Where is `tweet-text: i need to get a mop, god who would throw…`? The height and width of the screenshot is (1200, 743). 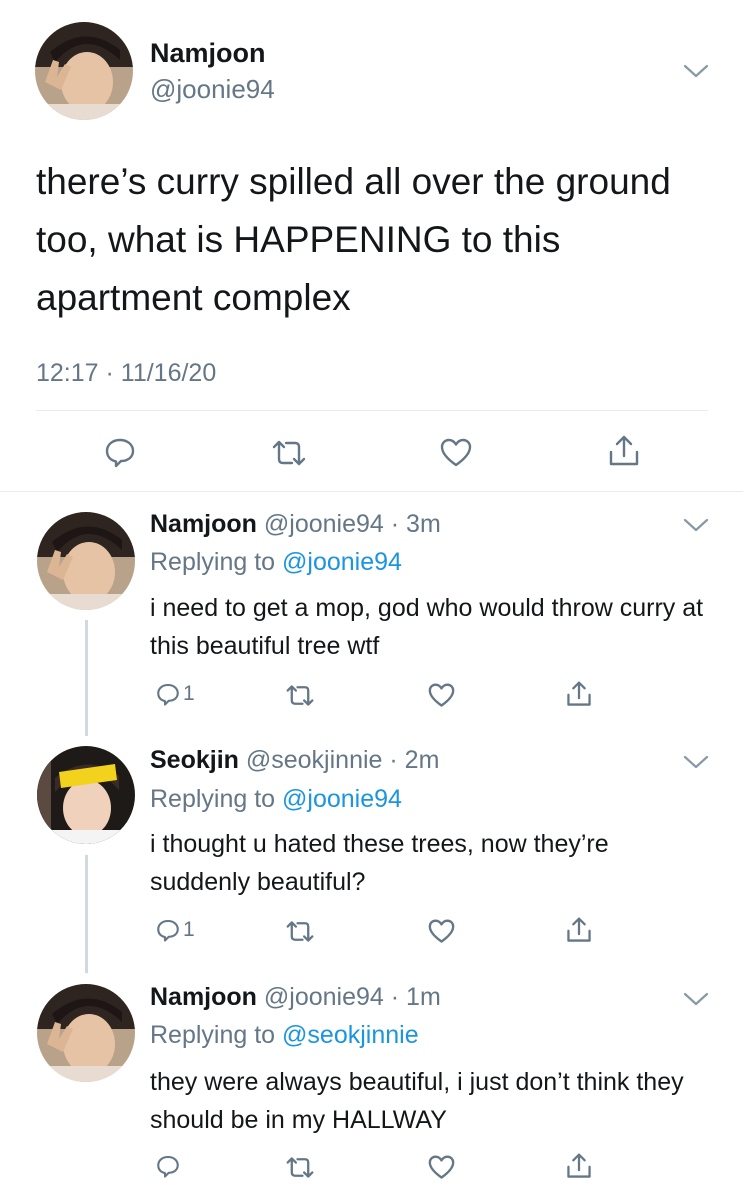 tweet-text: i need to get a mop, god who would throw… is located at coordinates (427, 627).